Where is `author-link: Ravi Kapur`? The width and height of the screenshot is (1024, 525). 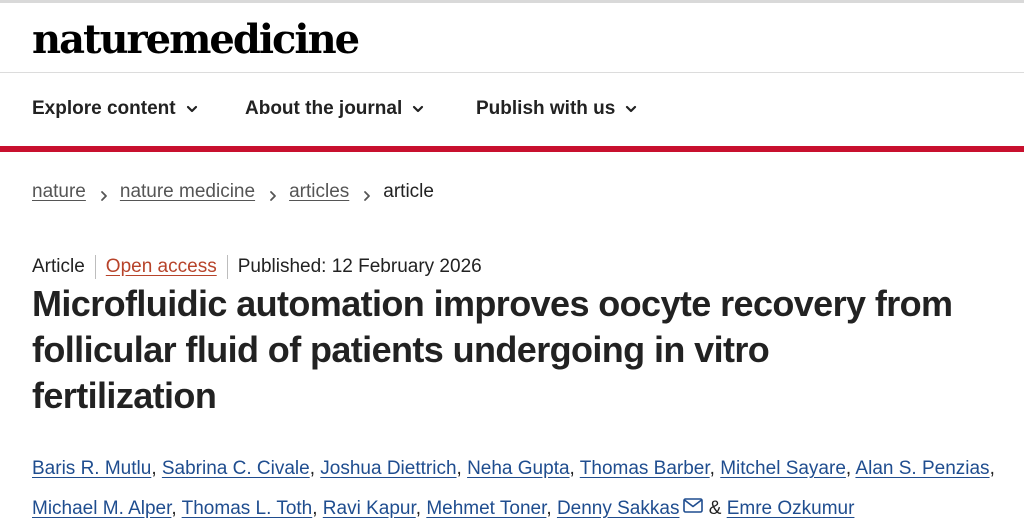
author-link: Ravi Kapur is located at coordinates (369, 508).